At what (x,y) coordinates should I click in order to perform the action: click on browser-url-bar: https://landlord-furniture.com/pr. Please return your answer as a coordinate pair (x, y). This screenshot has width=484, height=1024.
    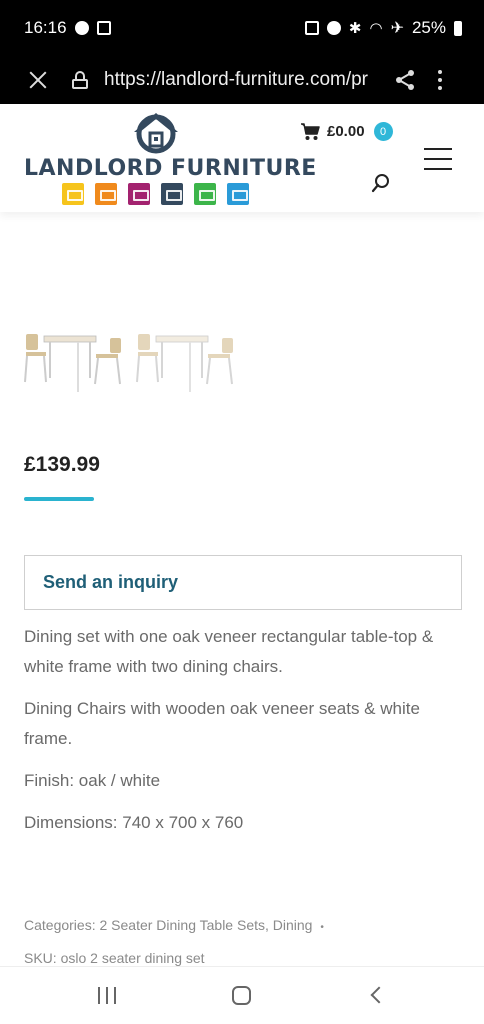
    Looking at the image, I should click on (242, 80).